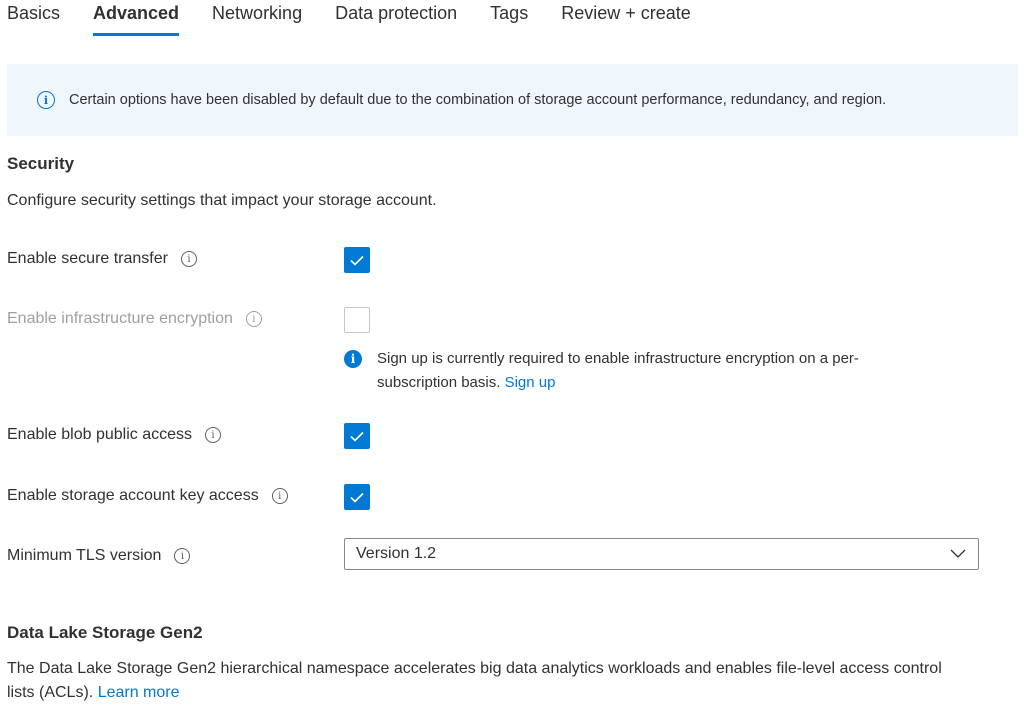 The height and width of the screenshot is (713, 1024). I want to click on tab-tags: Tags, so click(509, 18).